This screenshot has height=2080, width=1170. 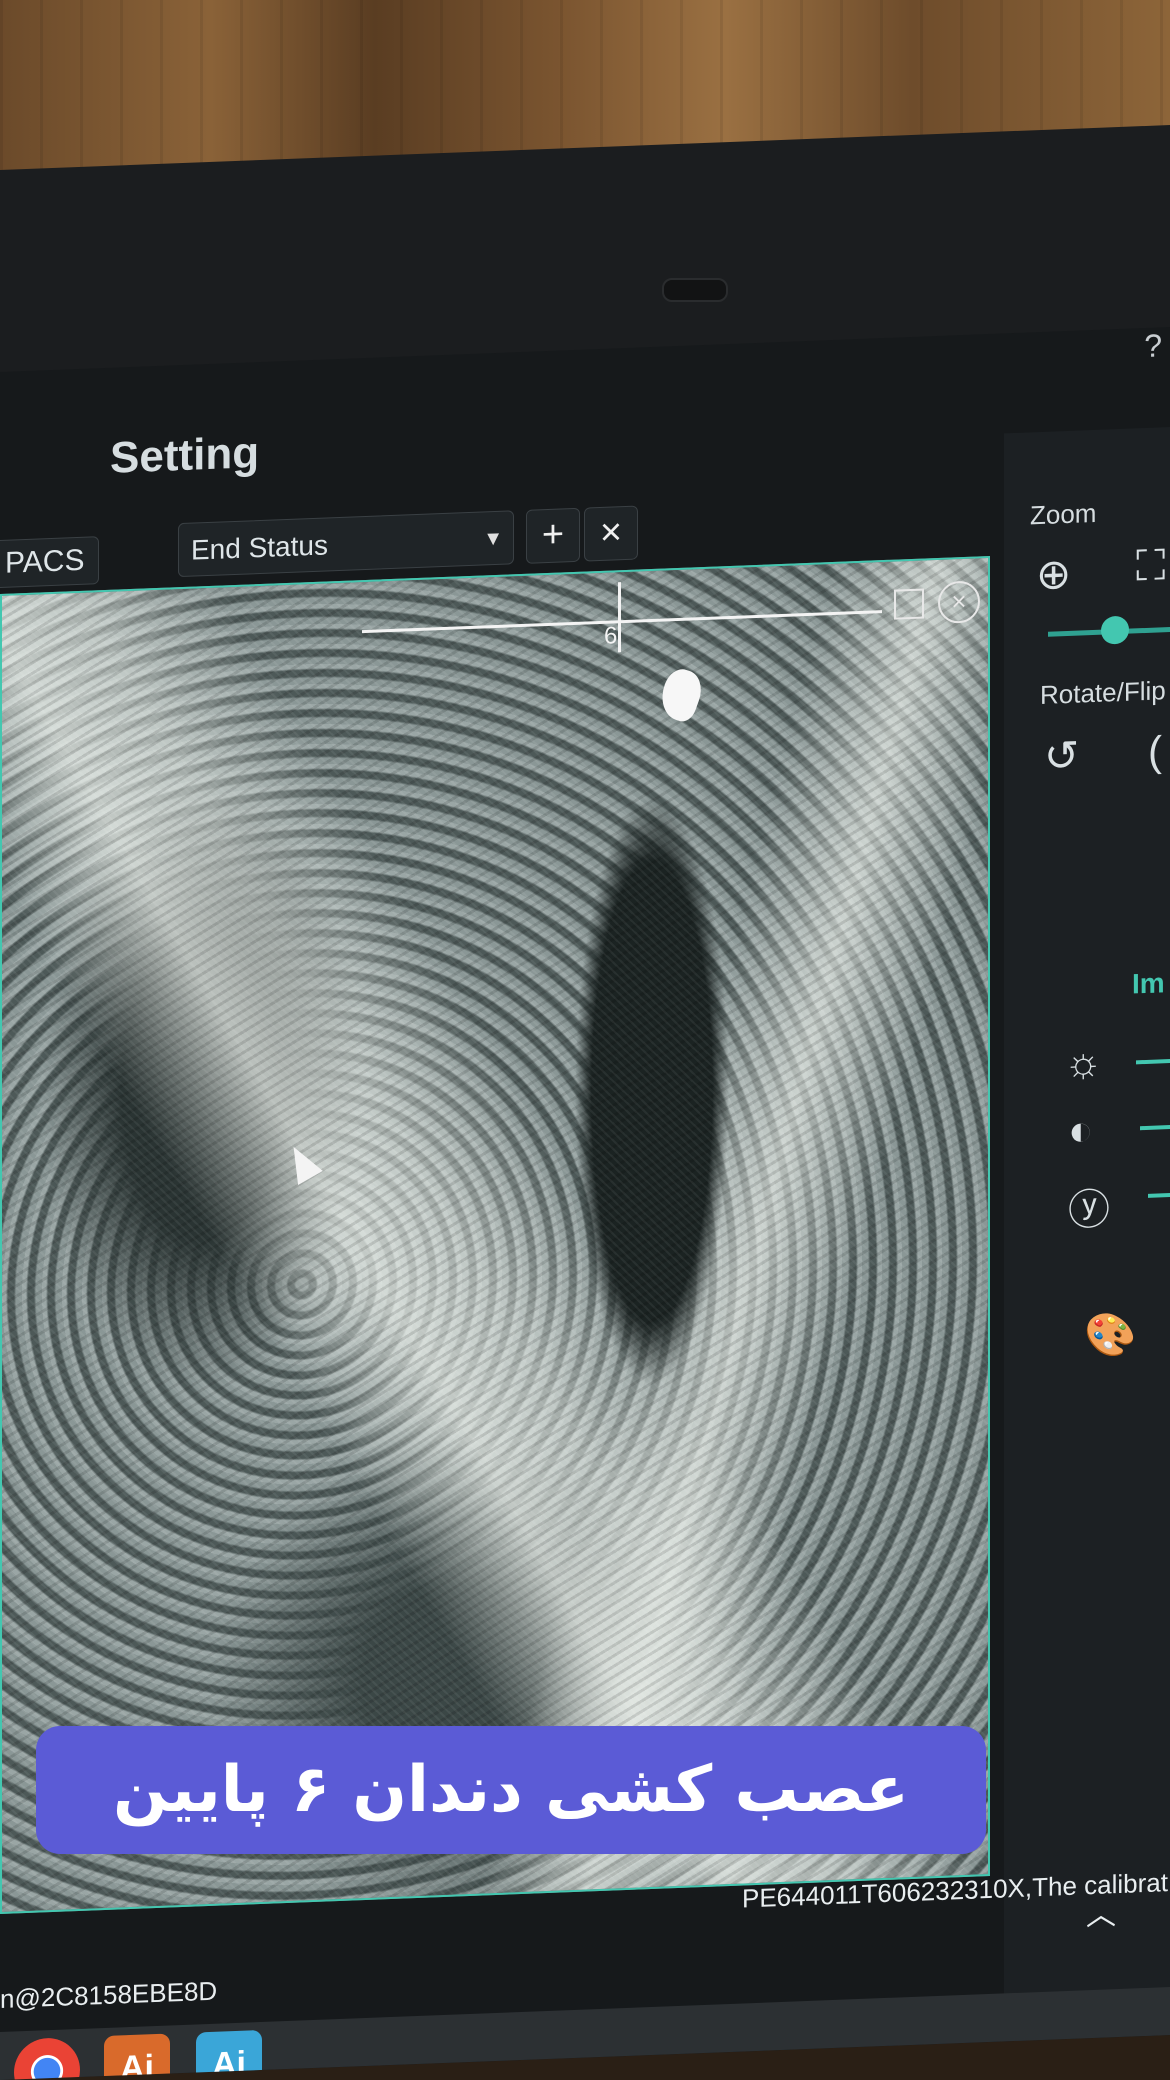 What do you see at coordinates (50, 562) in the screenshot?
I see `tab-pacs: PACS` at bounding box center [50, 562].